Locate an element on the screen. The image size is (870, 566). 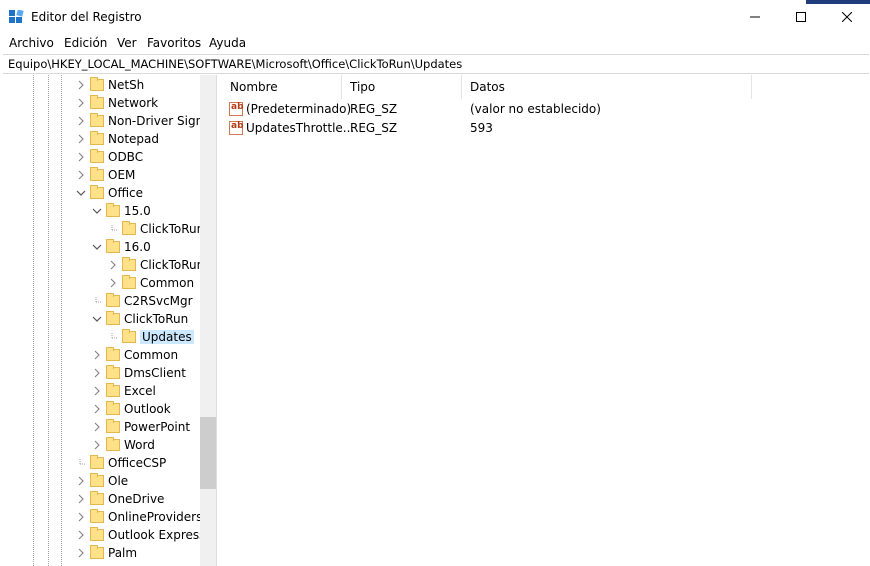
tree-item: Excel is located at coordinates (124, 391).